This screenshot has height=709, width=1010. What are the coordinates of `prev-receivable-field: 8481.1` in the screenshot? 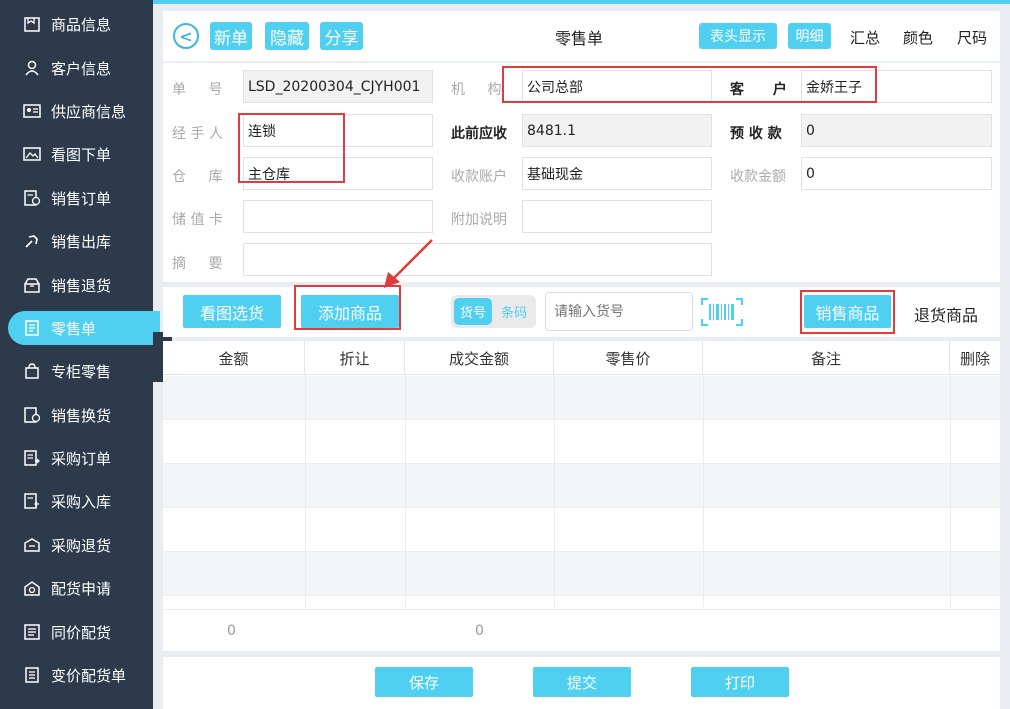 It's located at (617, 130).